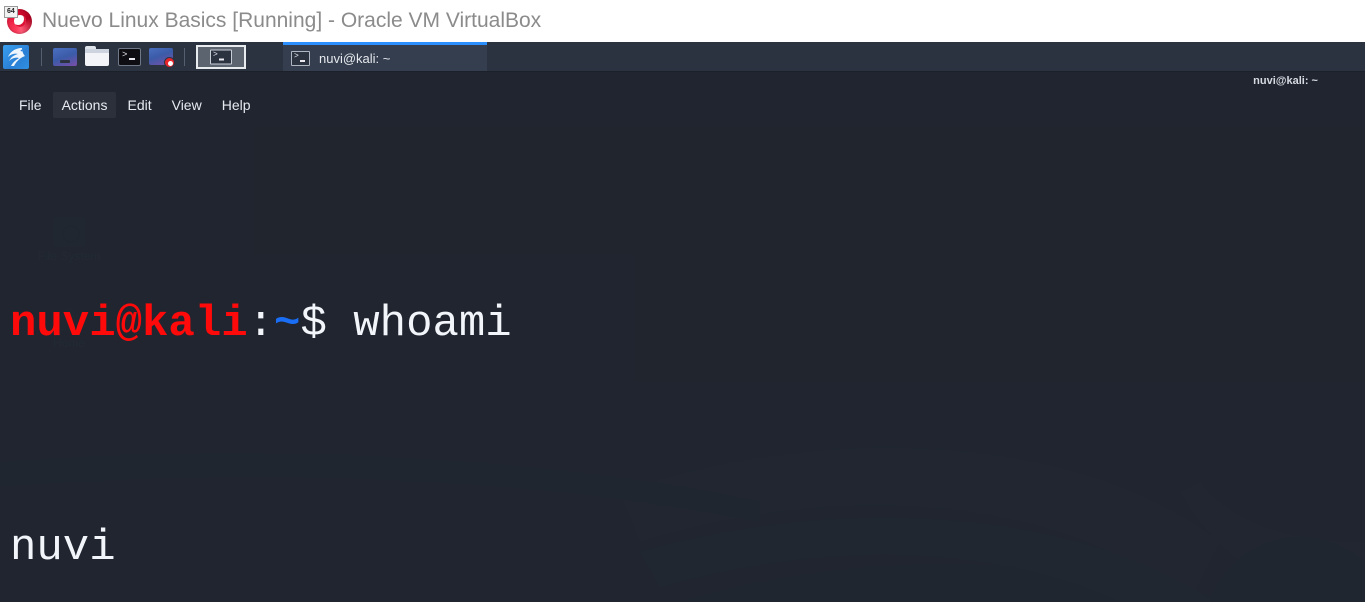 Image resolution: width=1365 pixels, height=602 pixels. What do you see at coordinates (682, 57) in the screenshot?
I see `taskbar: nuvi@kali: ~` at bounding box center [682, 57].